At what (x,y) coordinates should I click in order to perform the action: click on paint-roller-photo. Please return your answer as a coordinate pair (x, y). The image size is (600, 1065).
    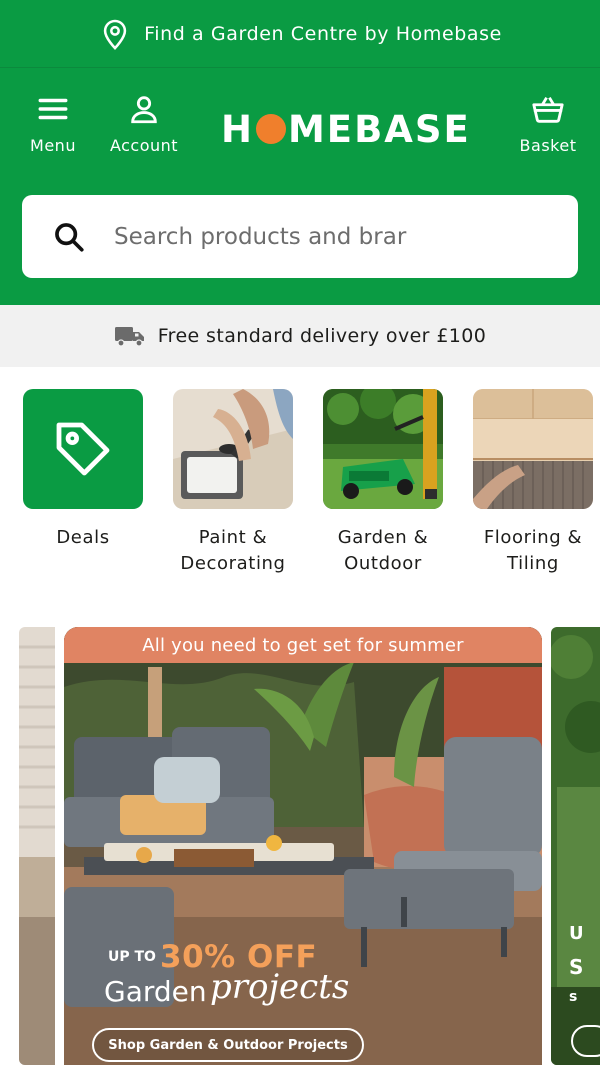
    Looking at the image, I should click on (233, 449).